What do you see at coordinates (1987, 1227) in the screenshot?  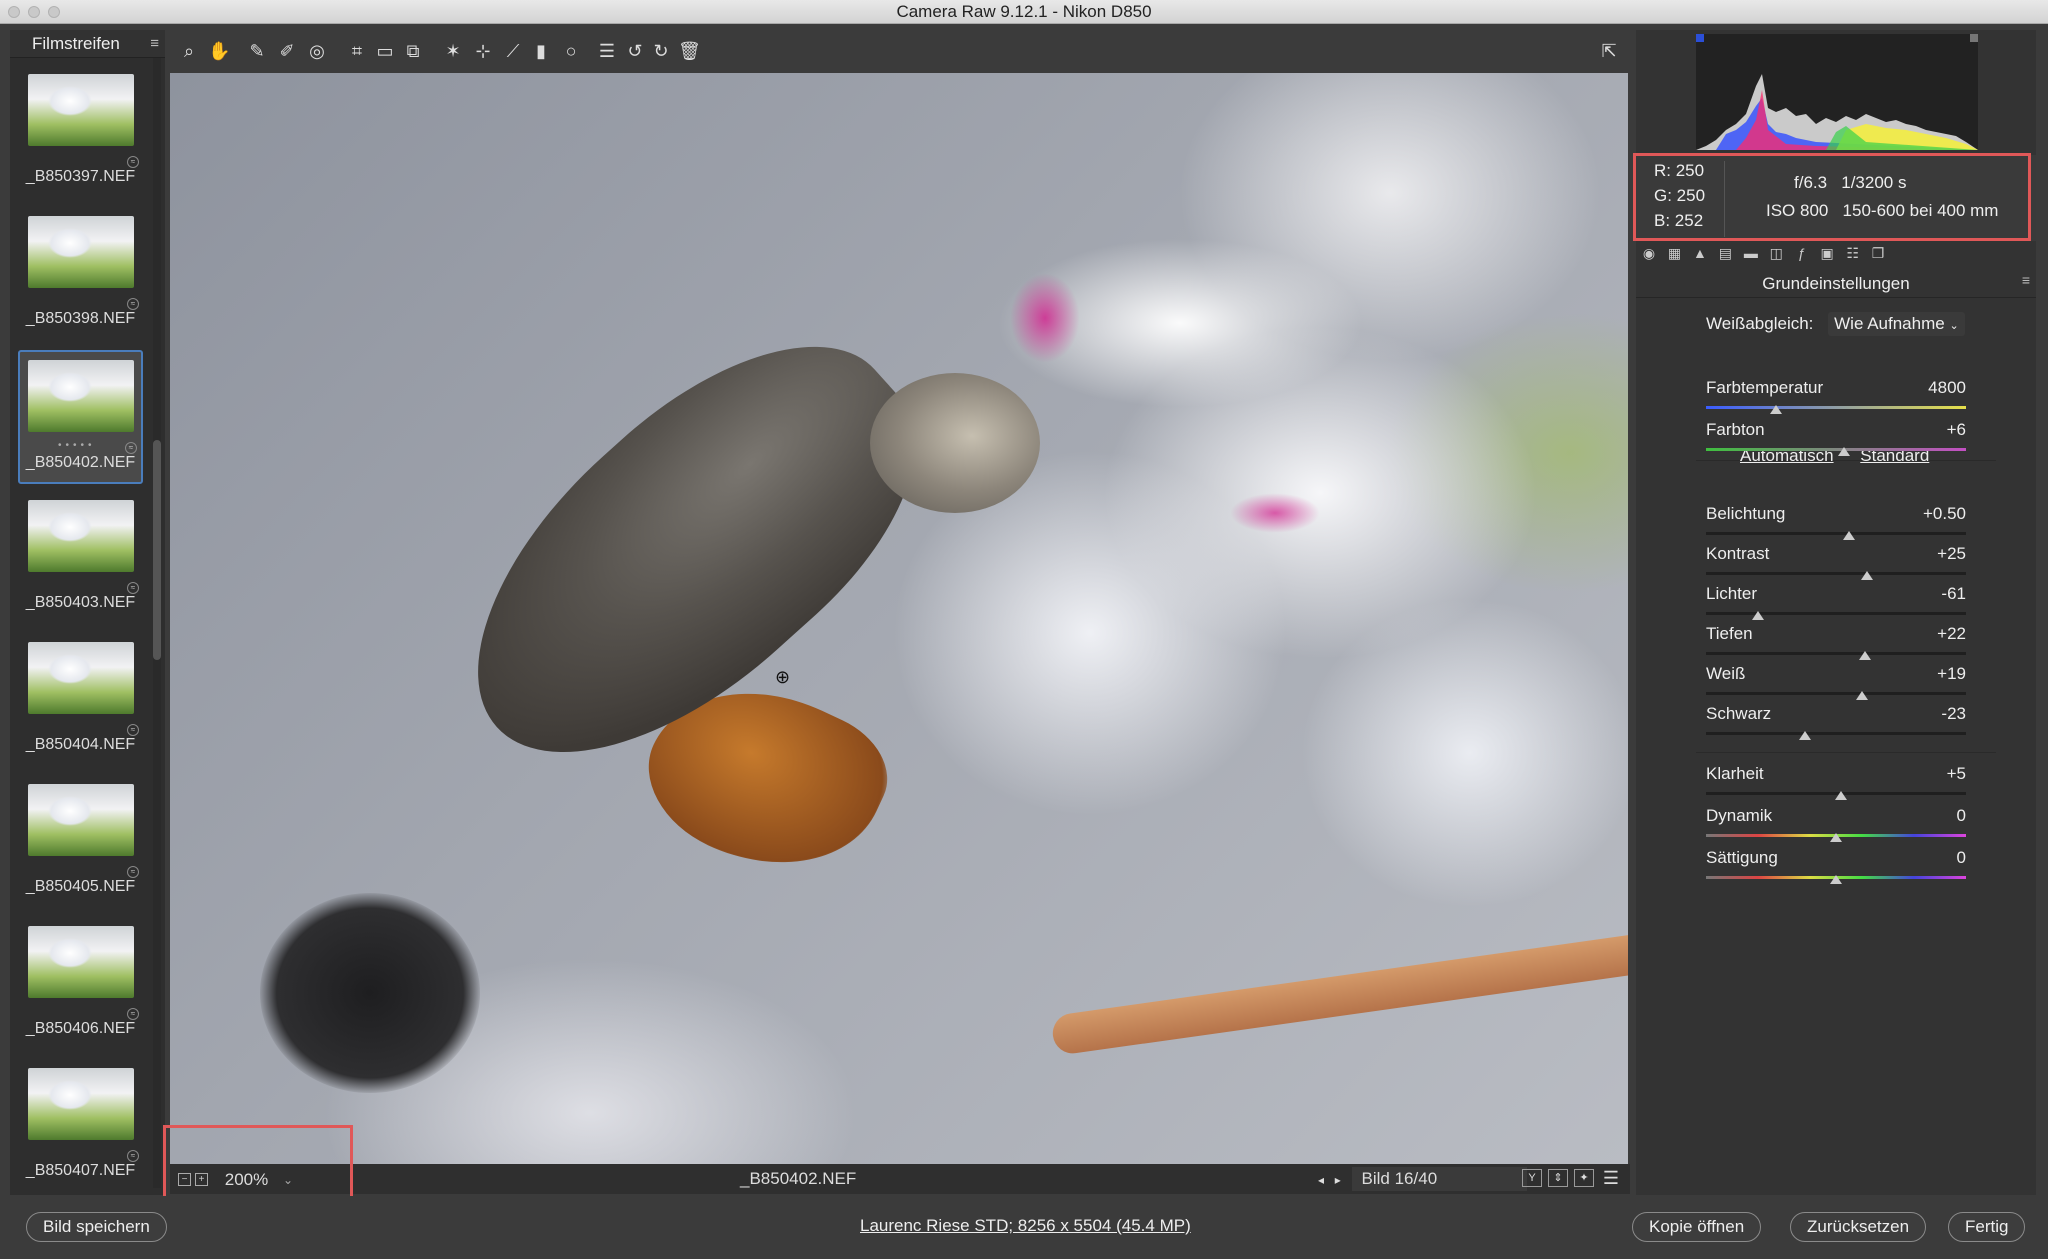 I see `done-button: Fertig` at bounding box center [1987, 1227].